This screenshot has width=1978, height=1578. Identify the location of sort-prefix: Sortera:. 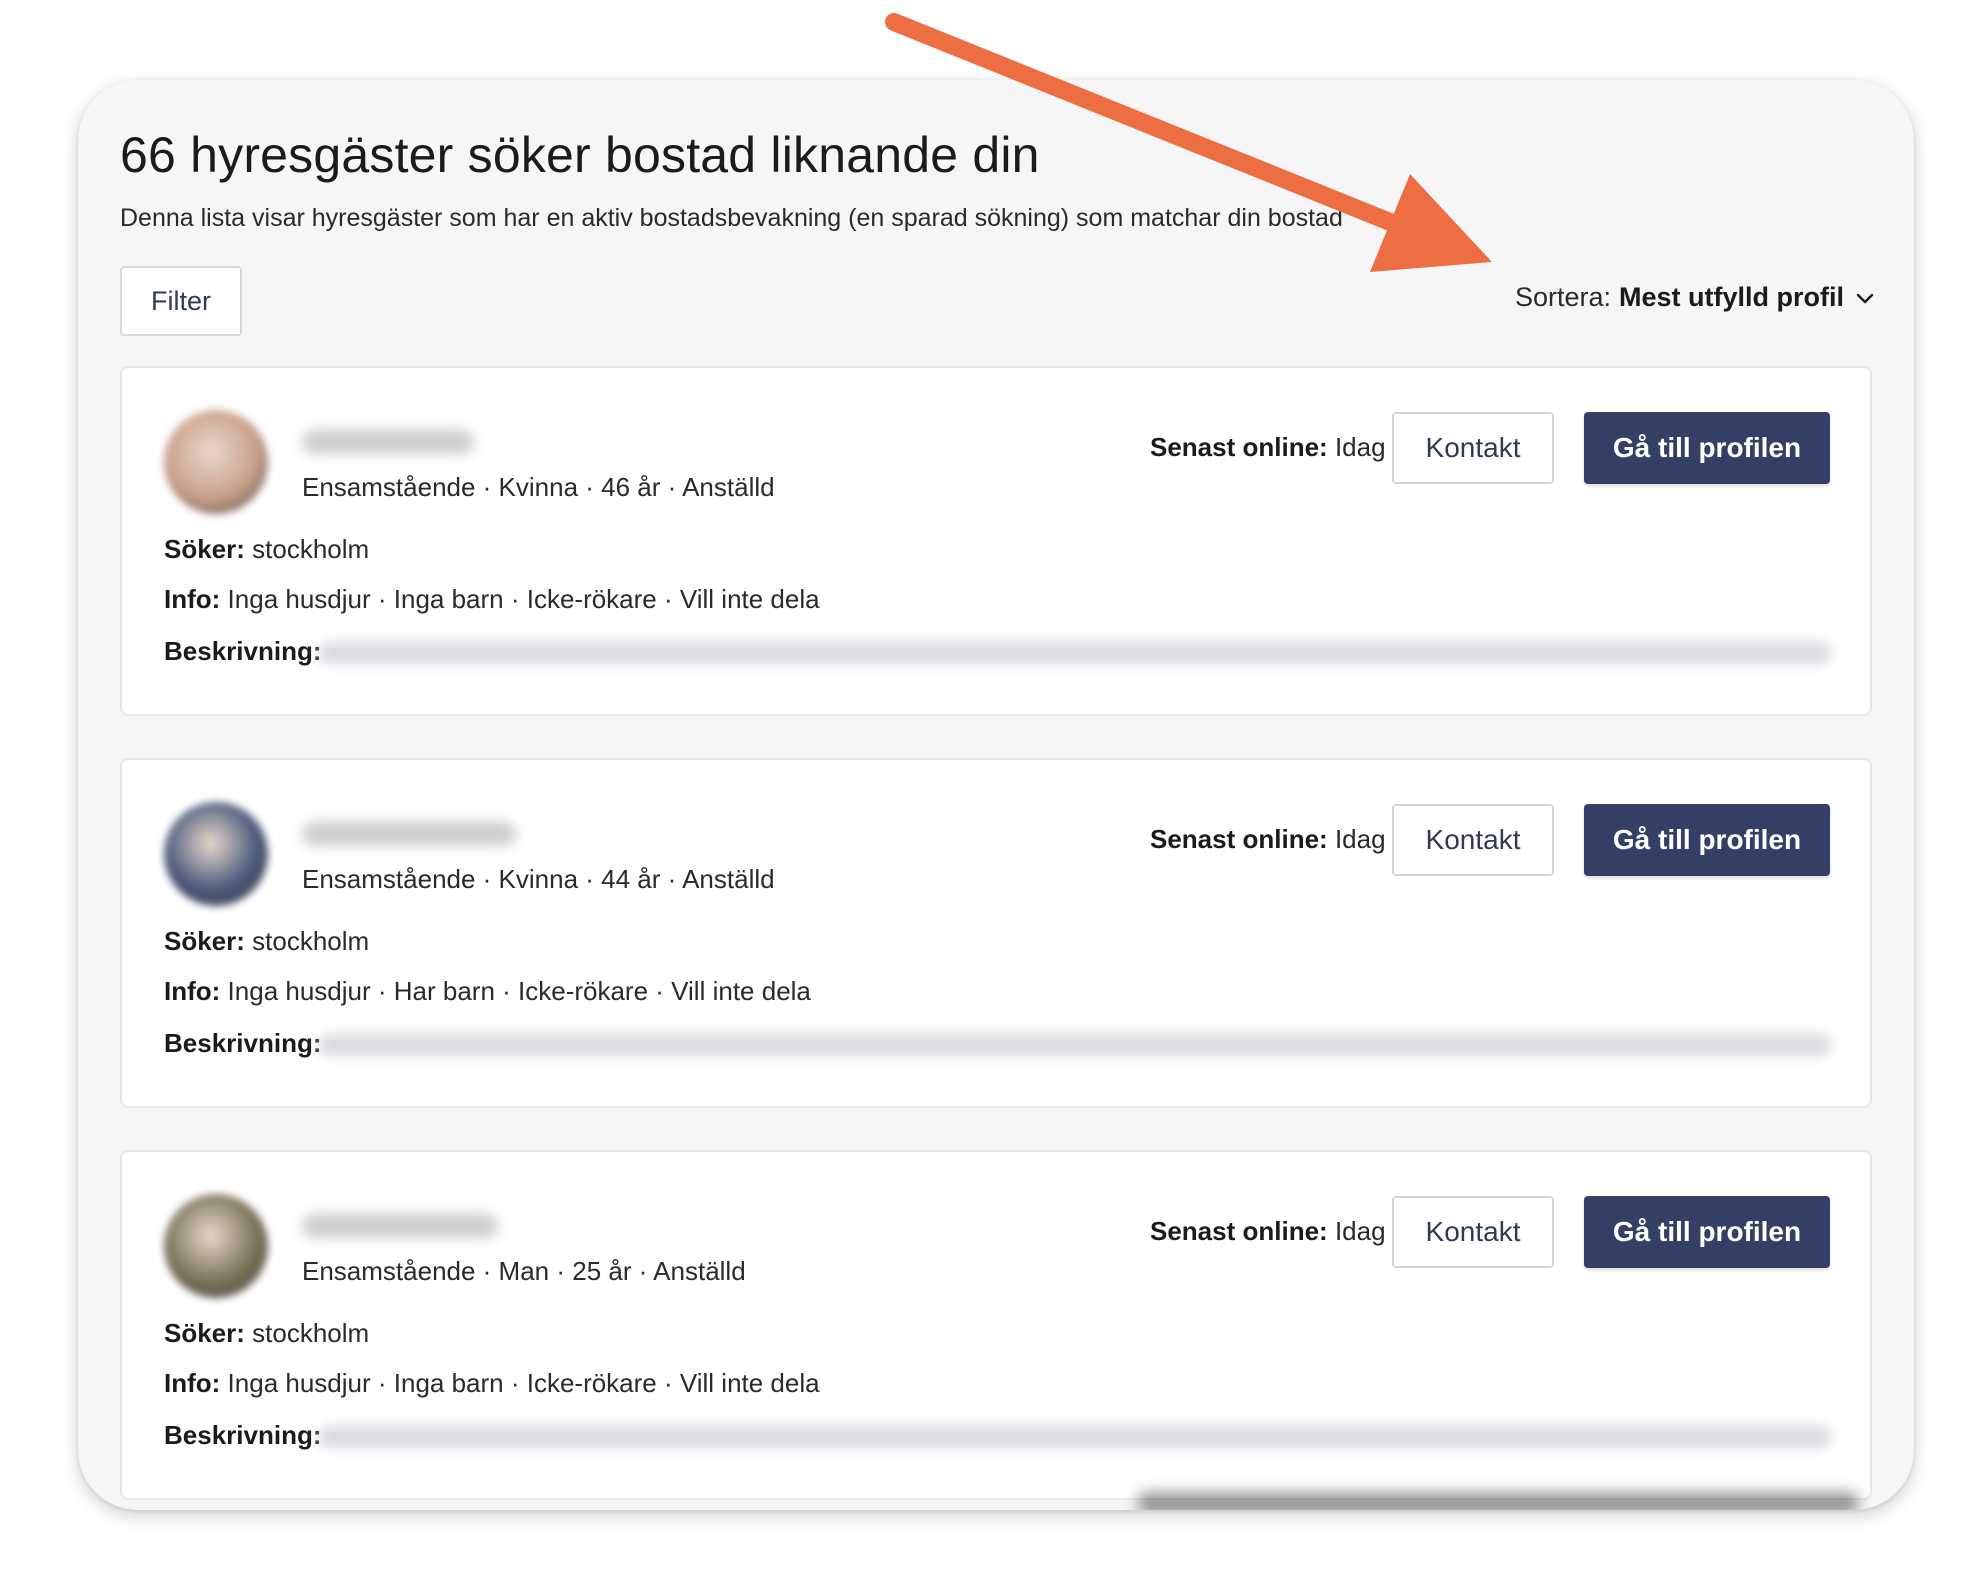
(1562, 297).